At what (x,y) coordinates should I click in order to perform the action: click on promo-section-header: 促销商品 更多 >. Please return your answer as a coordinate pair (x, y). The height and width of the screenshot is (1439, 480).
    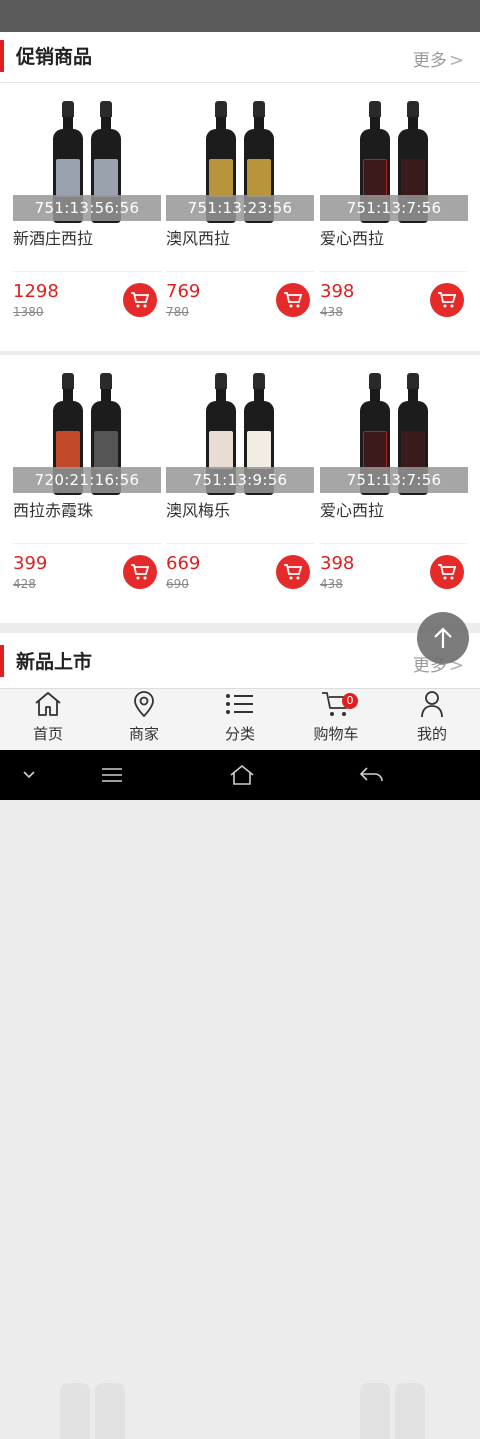
    Looking at the image, I should click on (240, 57).